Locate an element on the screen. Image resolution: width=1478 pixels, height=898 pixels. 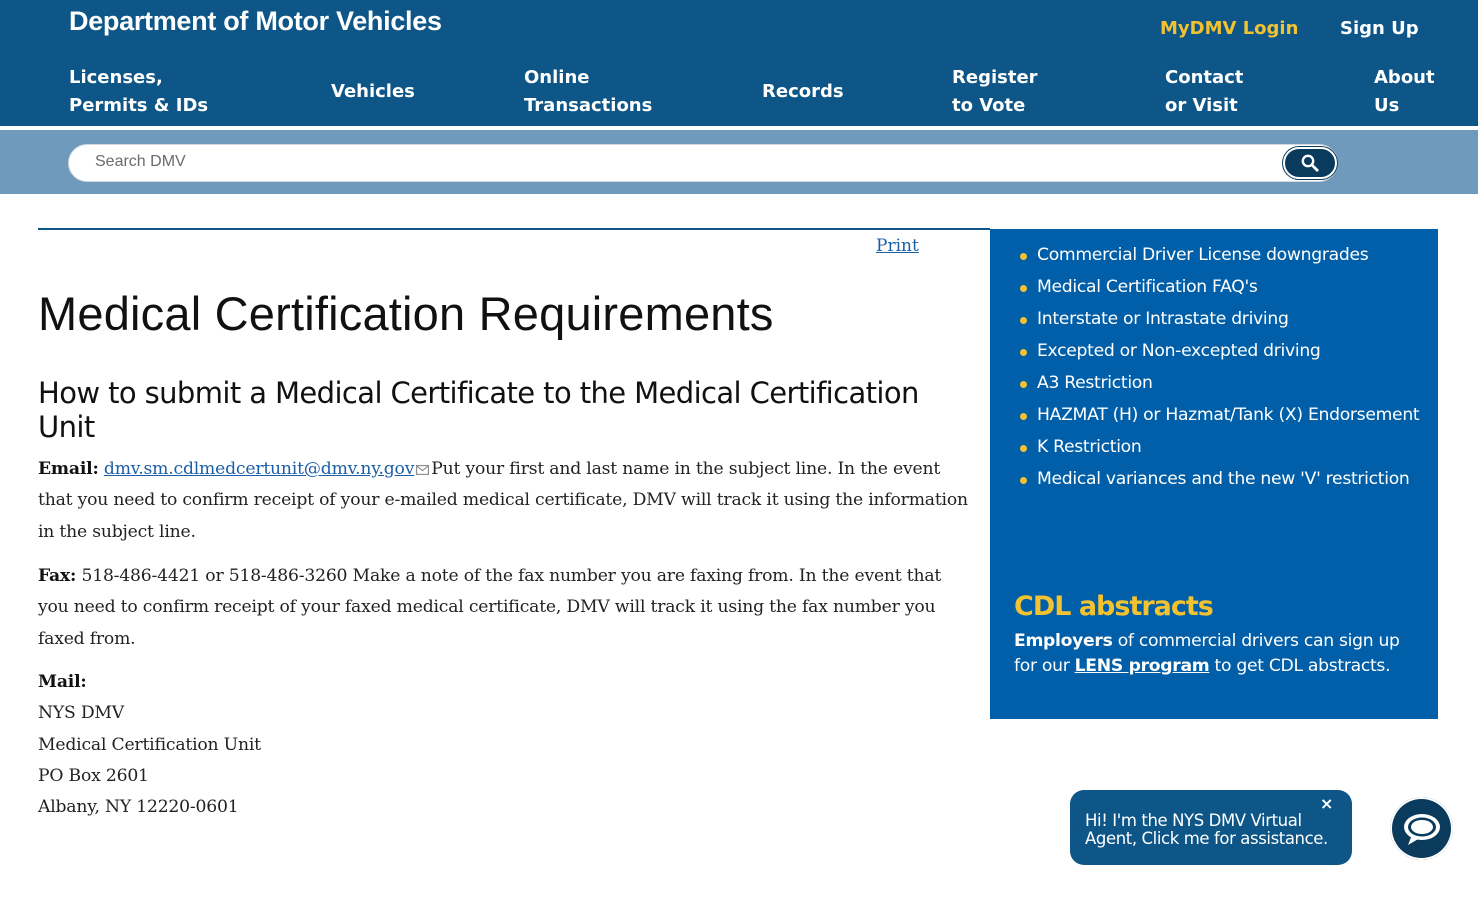
nav-item-licenses: Licenses, Permits & IDs is located at coordinates (138, 92).